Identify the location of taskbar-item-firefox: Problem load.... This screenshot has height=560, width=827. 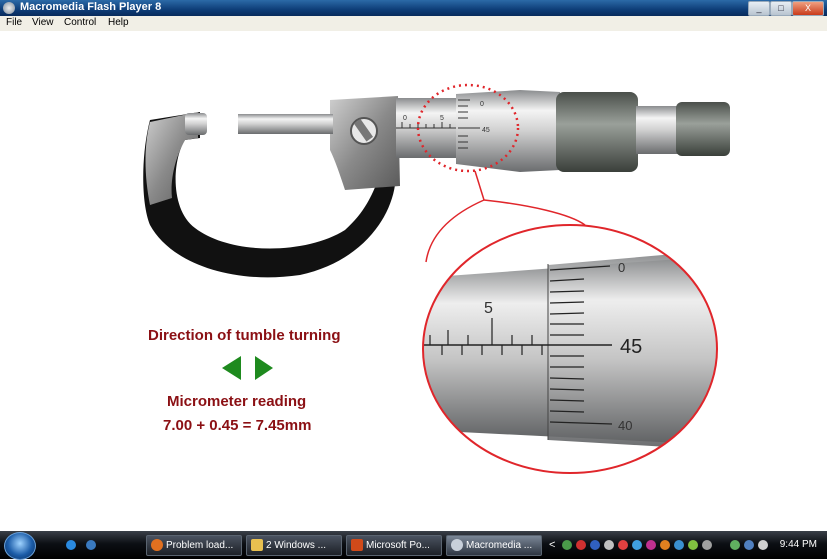
(194, 545).